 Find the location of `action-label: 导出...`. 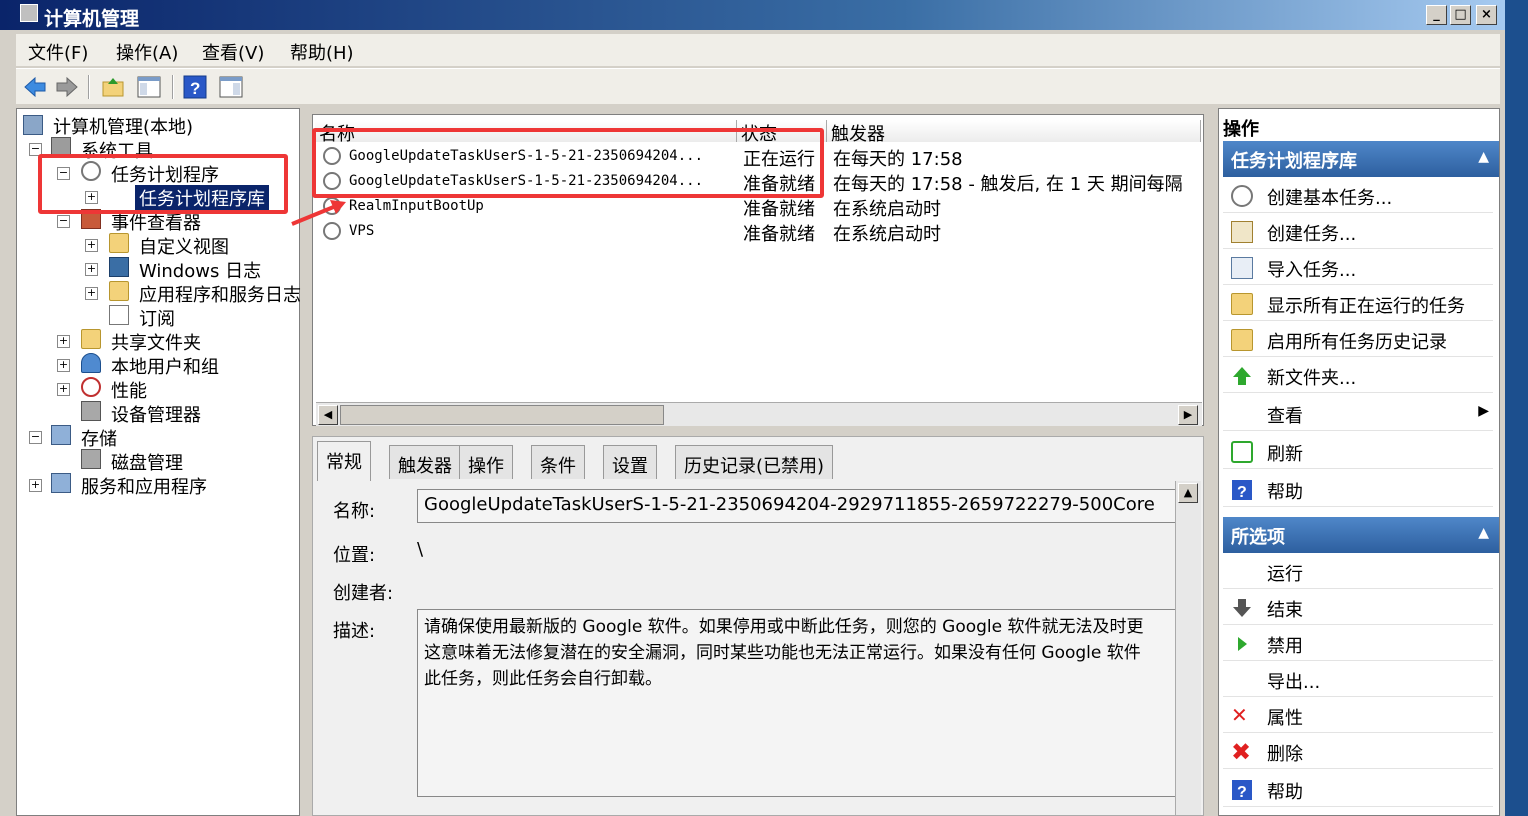

action-label: 导出... is located at coordinates (1294, 682).